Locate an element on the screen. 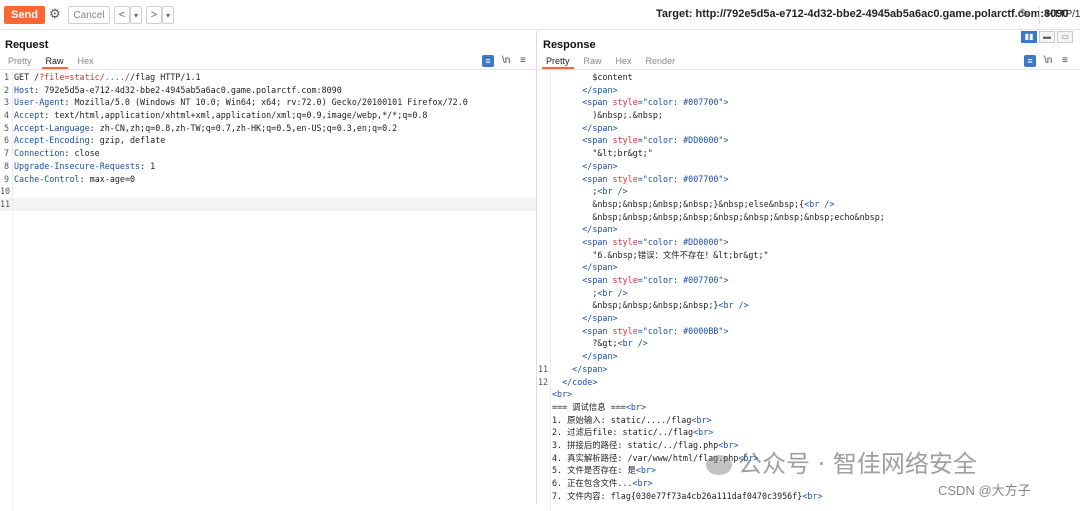 The width and height of the screenshot is (1080, 511). layout-toggle: ▮▮ ▬ ▭ is located at coordinates (1046, 37).